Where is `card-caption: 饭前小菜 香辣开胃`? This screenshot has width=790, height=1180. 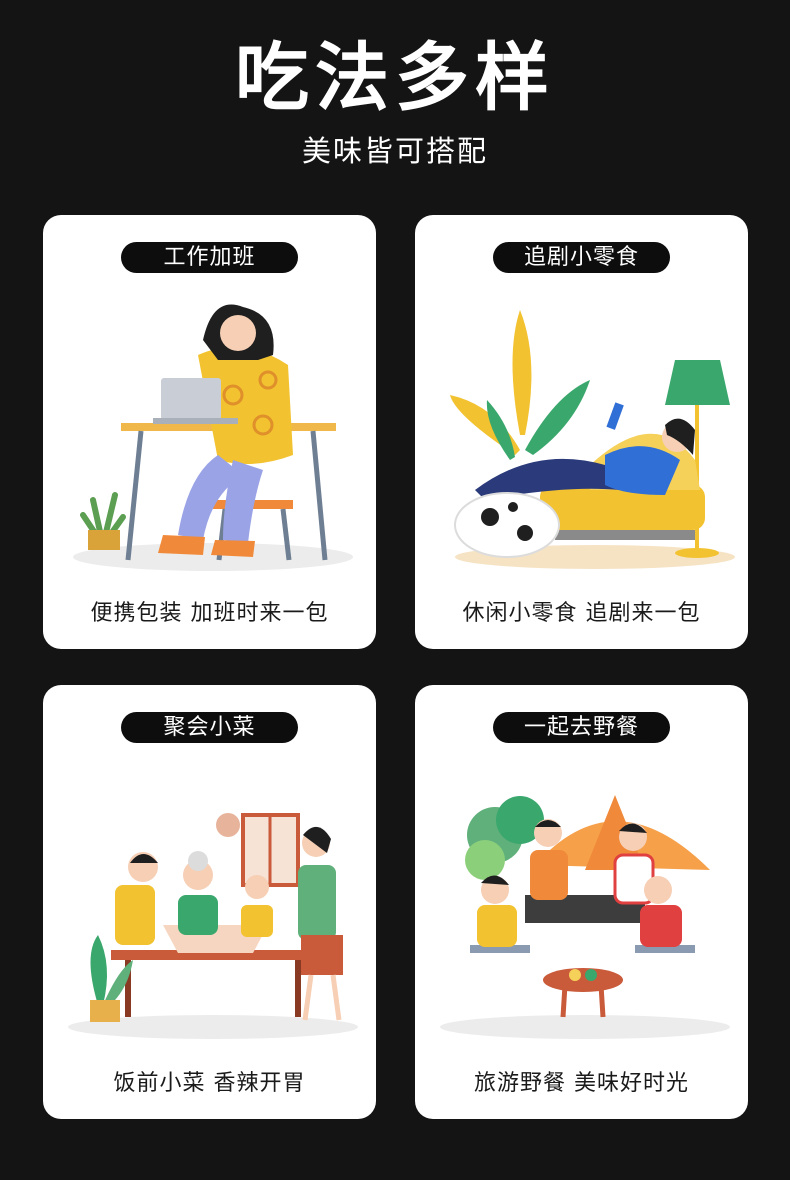 card-caption: 饭前小菜 香辣开胃 is located at coordinates (209, 1083).